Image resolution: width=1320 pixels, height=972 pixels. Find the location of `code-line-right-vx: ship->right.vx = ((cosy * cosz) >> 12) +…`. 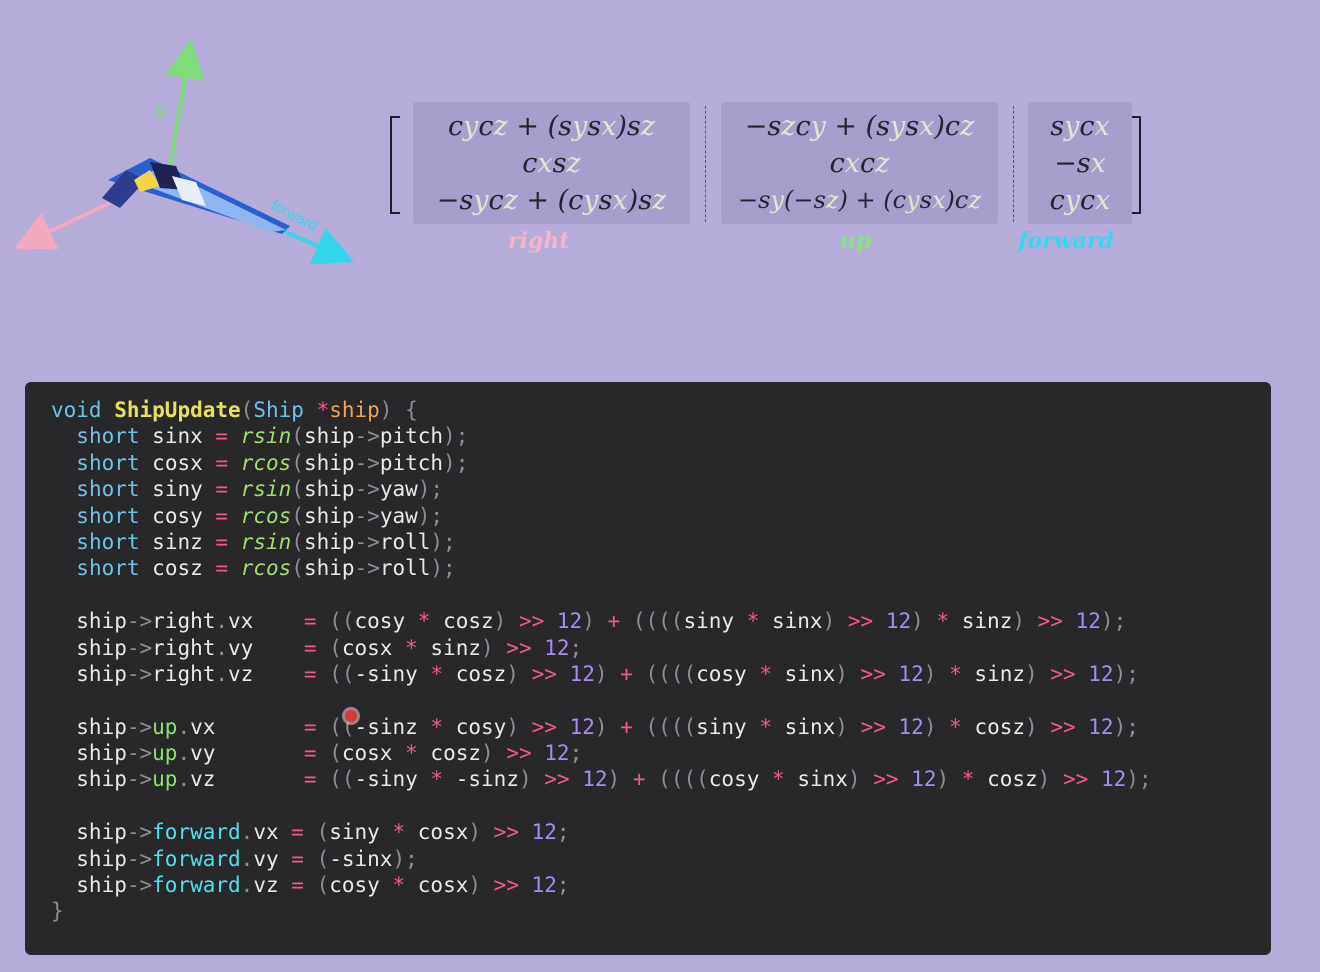

code-line-right-vx: ship->right.vx = ((cosy * cosz) >> 12) +… is located at coordinates (589, 621).